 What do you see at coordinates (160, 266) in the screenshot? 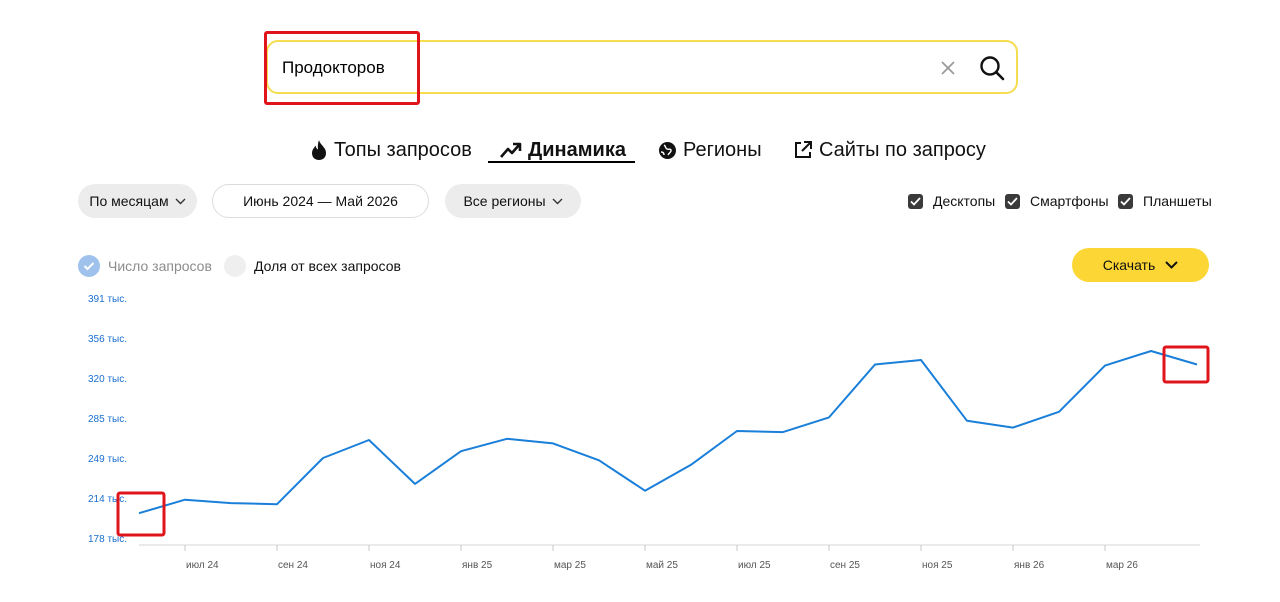
I see `radio-label: Число запросов` at bounding box center [160, 266].